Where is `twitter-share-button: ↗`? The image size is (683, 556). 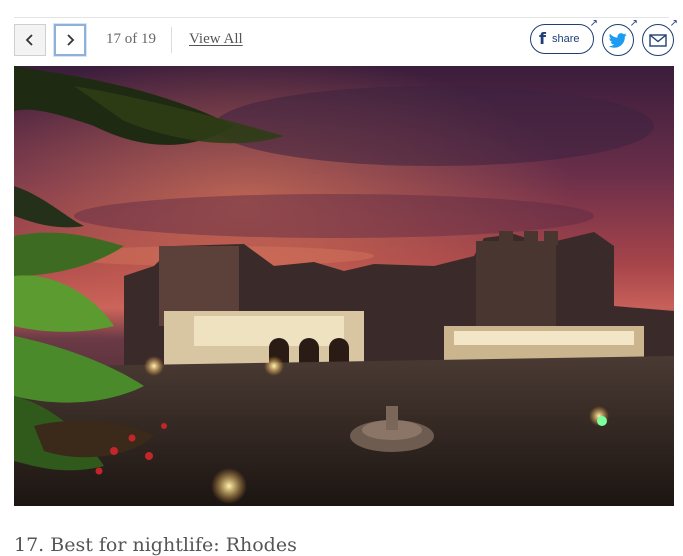 twitter-share-button: ↗ is located at coordinates (620, 37).